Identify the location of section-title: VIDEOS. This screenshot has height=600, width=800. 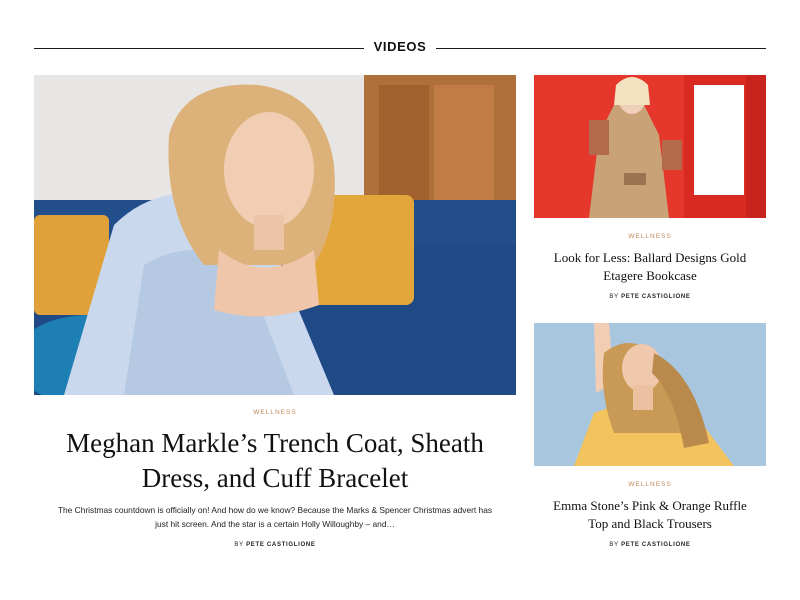
(400, 46).